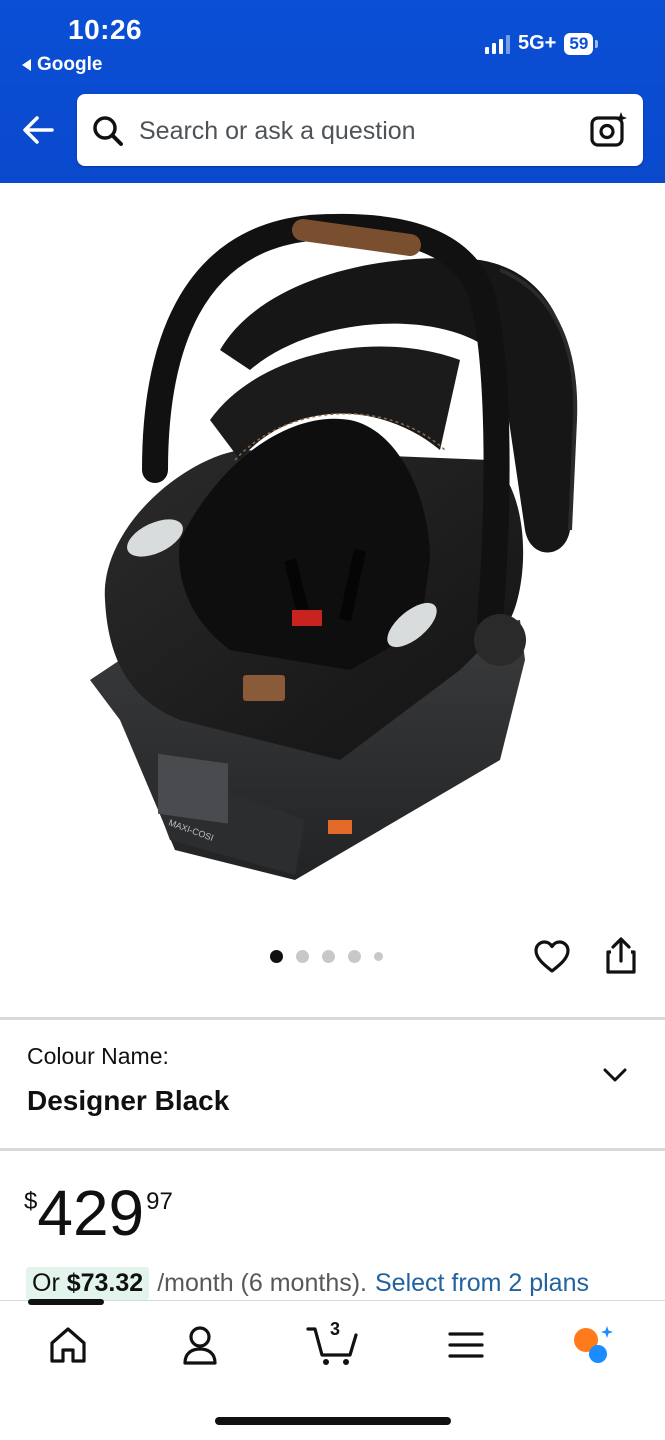 This screenshot has width=665, height=1440. I want to click on home-indicator, so click(333, 1421).